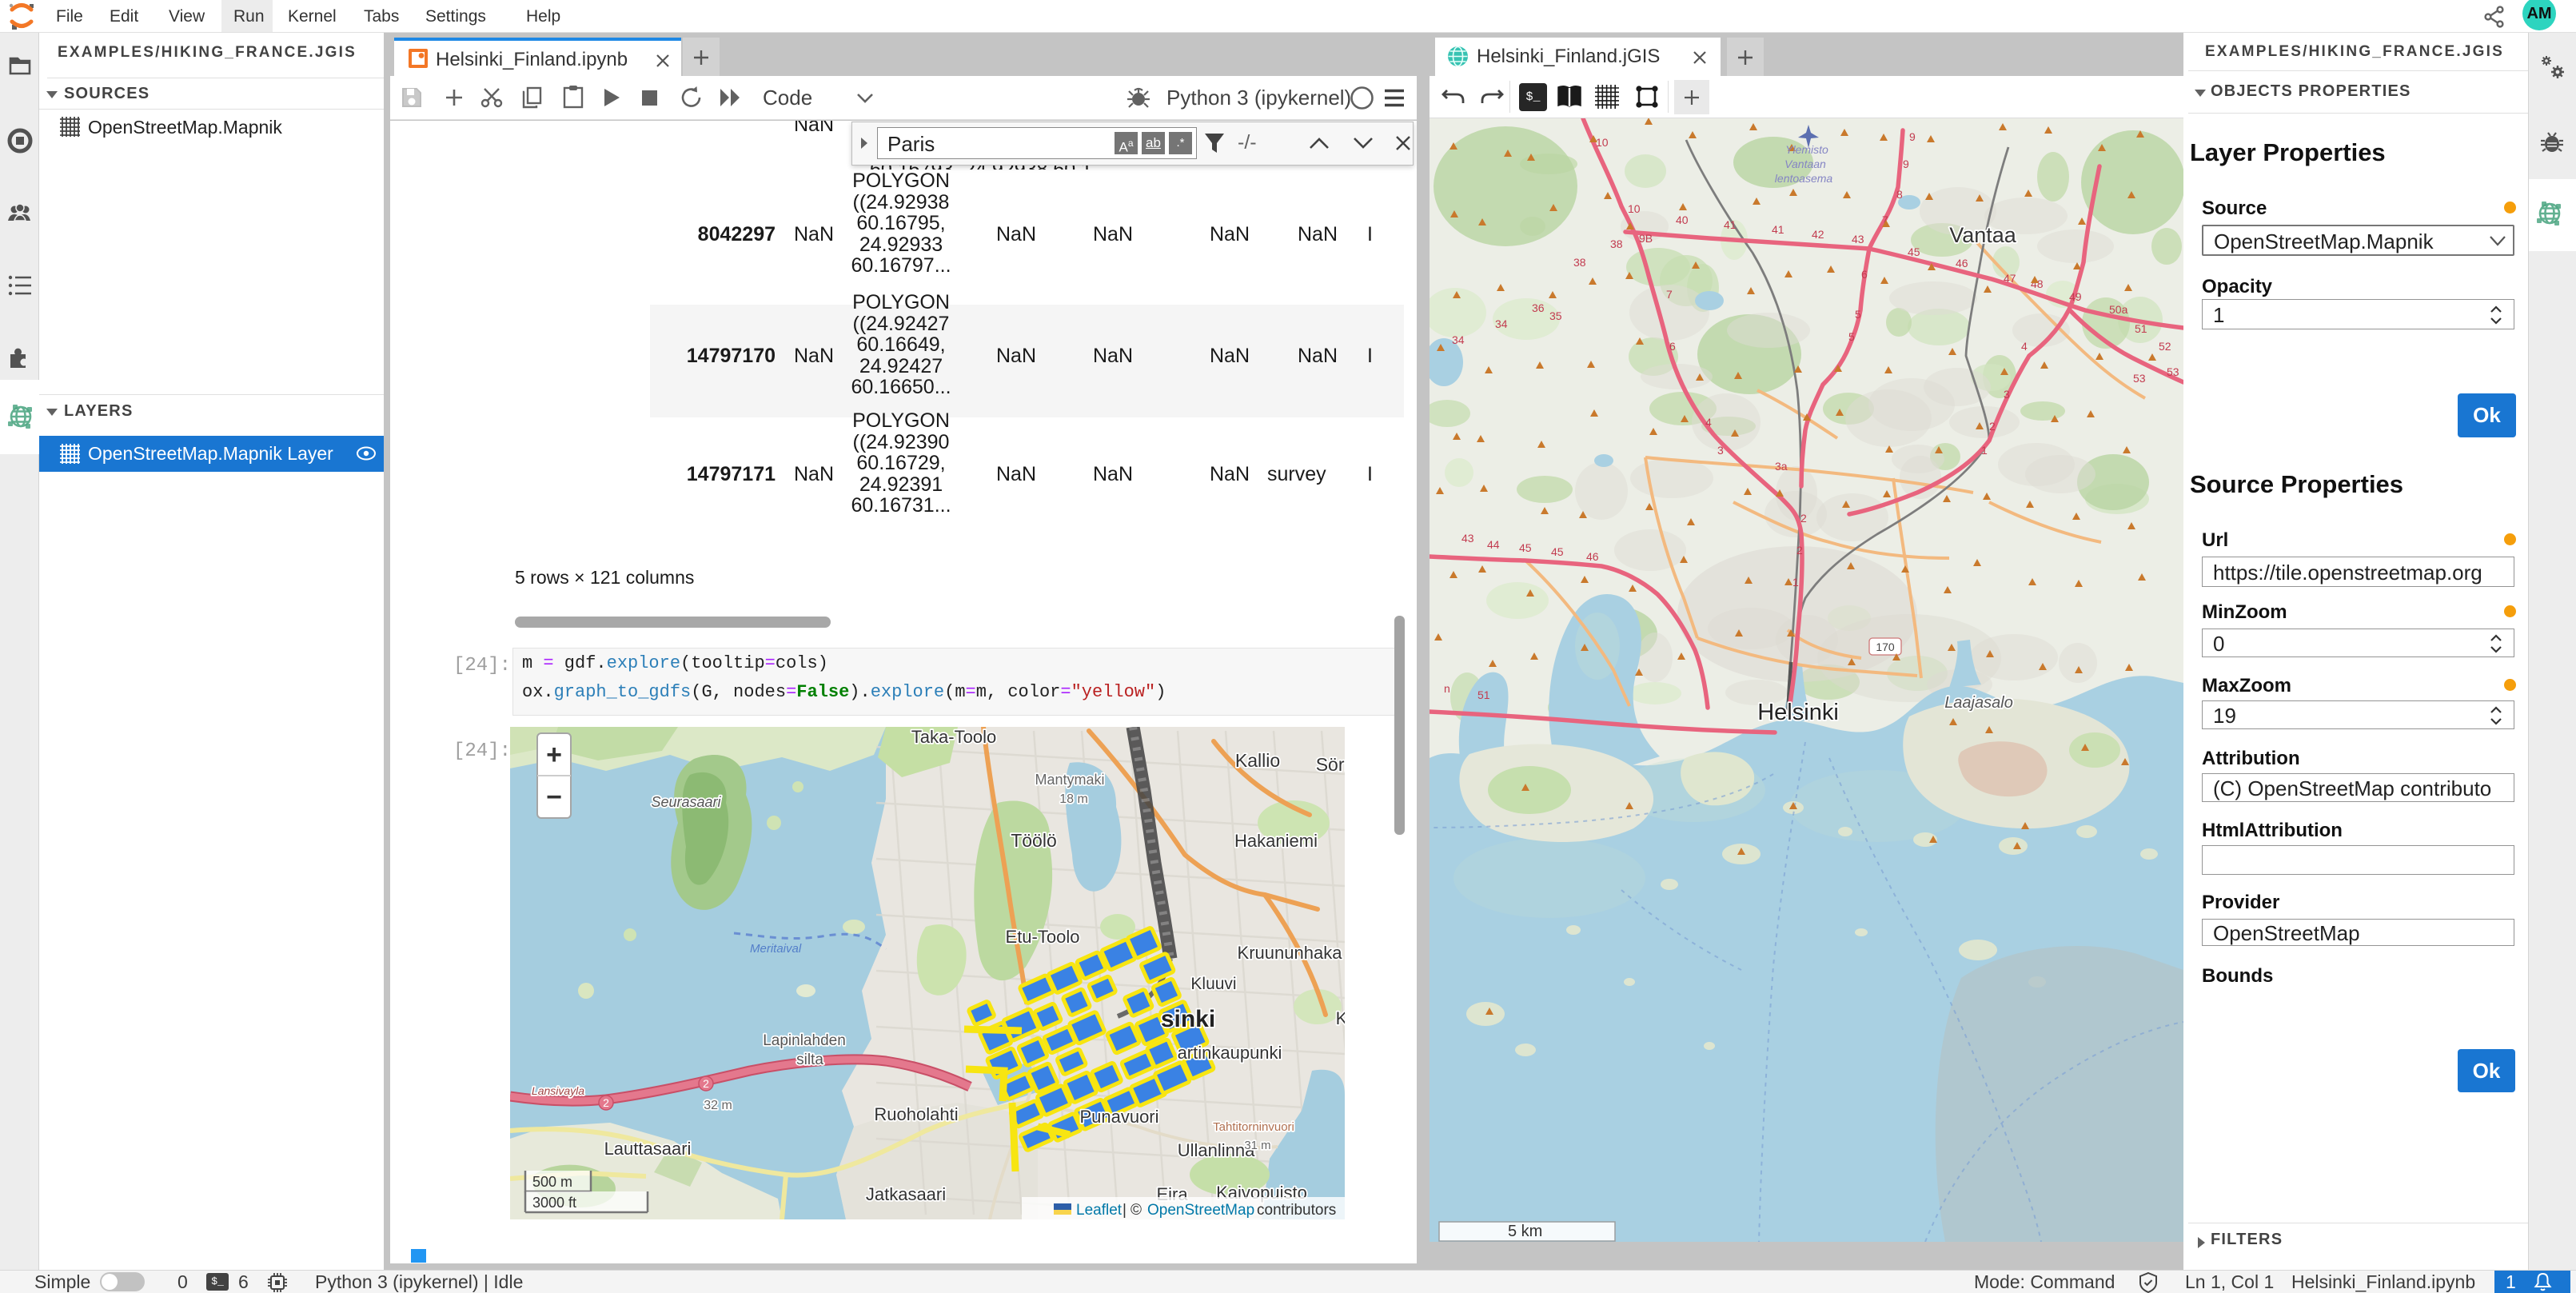  What do you see at coordinates (1805, 164) in the screenshot?
I see `svg-text: Vantaan` at bounding box center [1805, 164].